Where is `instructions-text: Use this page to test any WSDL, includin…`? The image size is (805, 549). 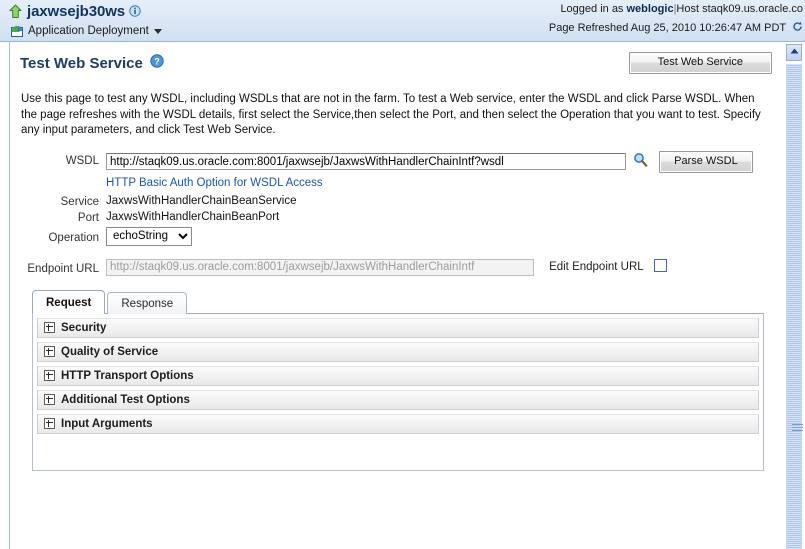
instructions-text: Use this page to test any WSDL, includin… is located at coordinates (391, 114).